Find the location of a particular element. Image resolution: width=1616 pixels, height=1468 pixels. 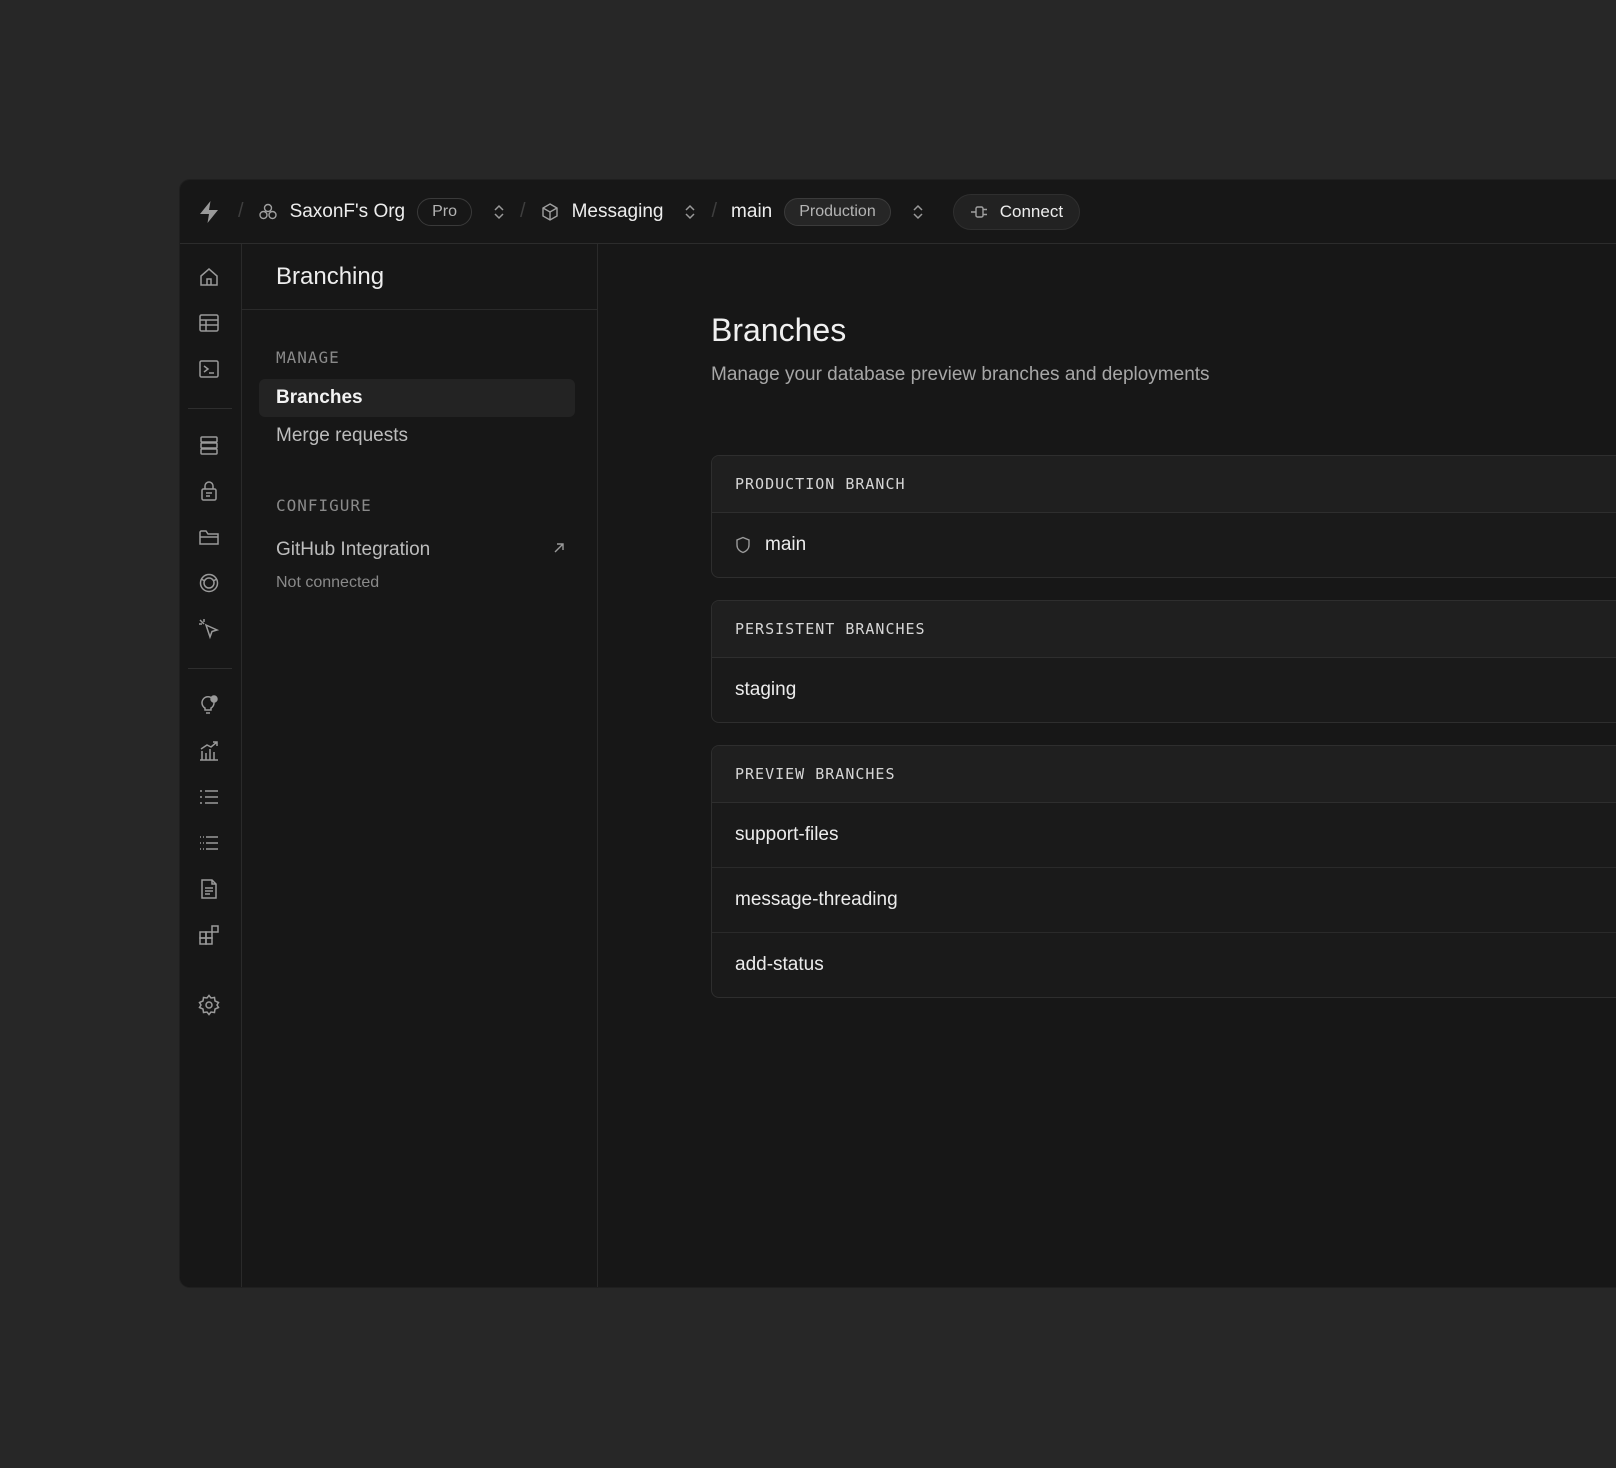

edge-functions-icon is located at coordinates (209, 629).